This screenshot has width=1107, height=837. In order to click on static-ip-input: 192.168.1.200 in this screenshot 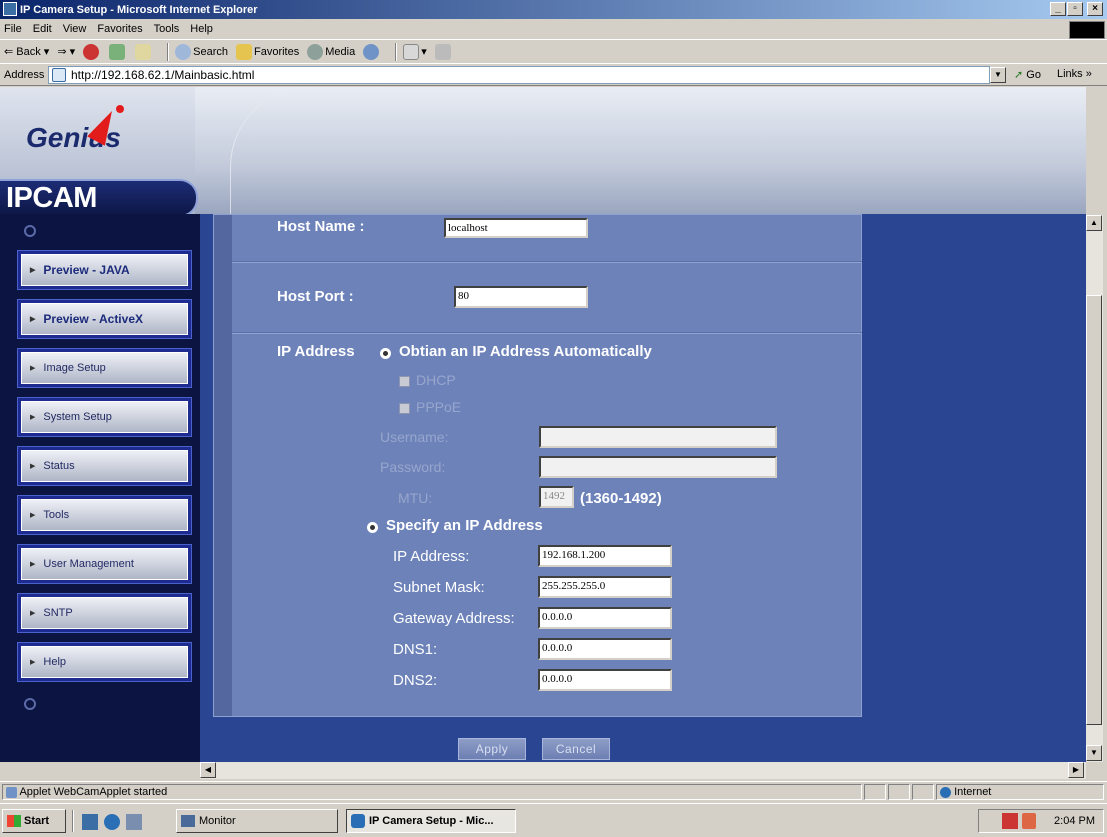, I will do `click(605, 556)`.